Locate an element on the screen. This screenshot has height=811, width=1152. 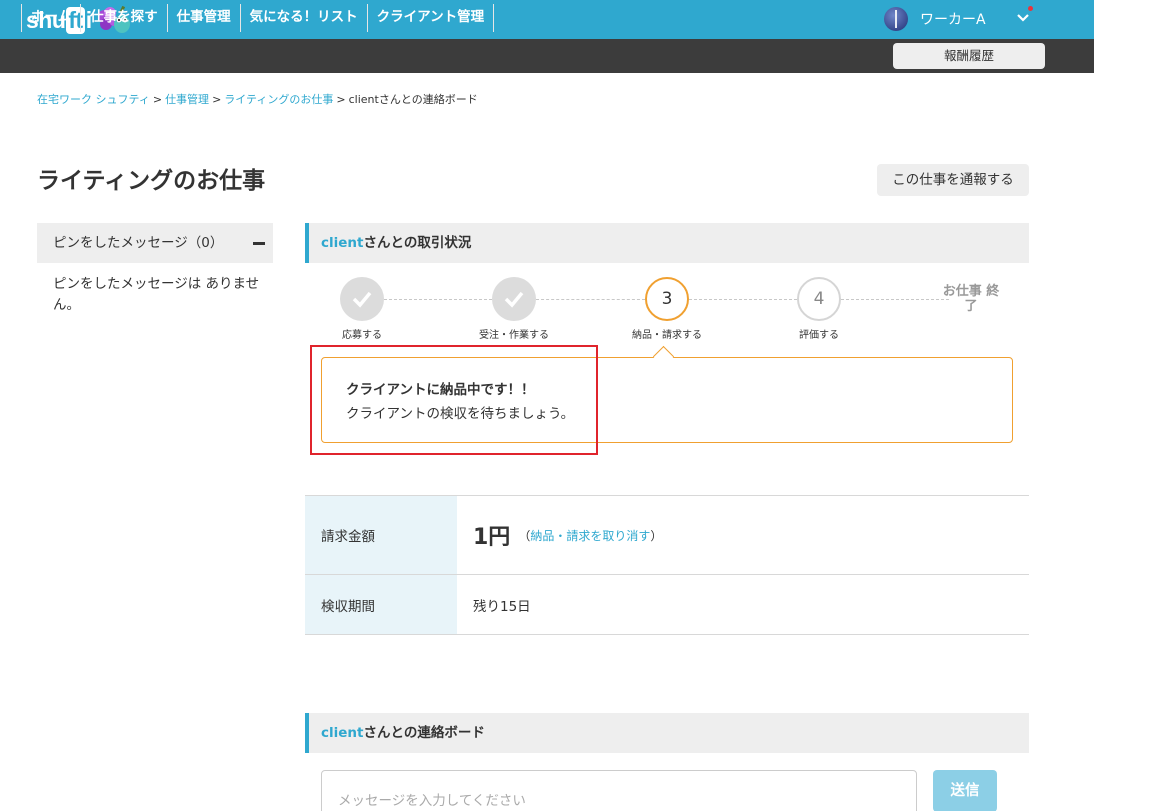
breadcrumb-link-job-management: 仕事管理 is located at coordinates (187, 99).